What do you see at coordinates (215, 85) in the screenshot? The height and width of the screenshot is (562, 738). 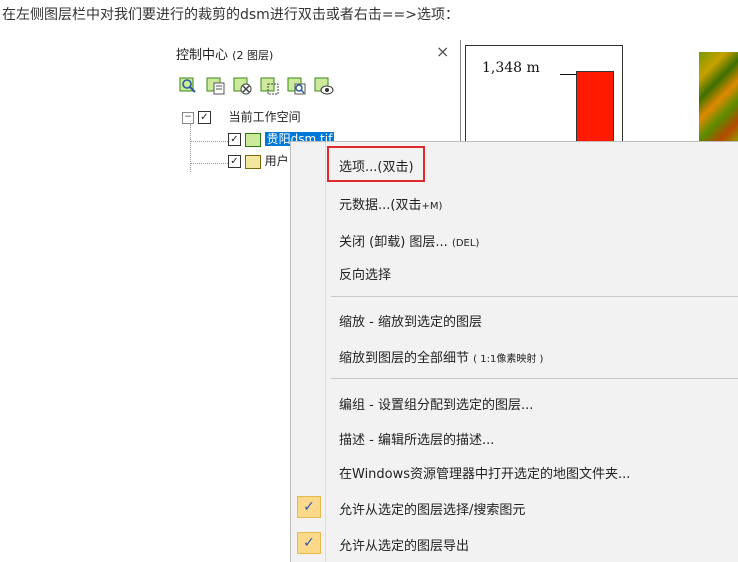 I see `layer-list-icon` at bounding box center [215, 85].